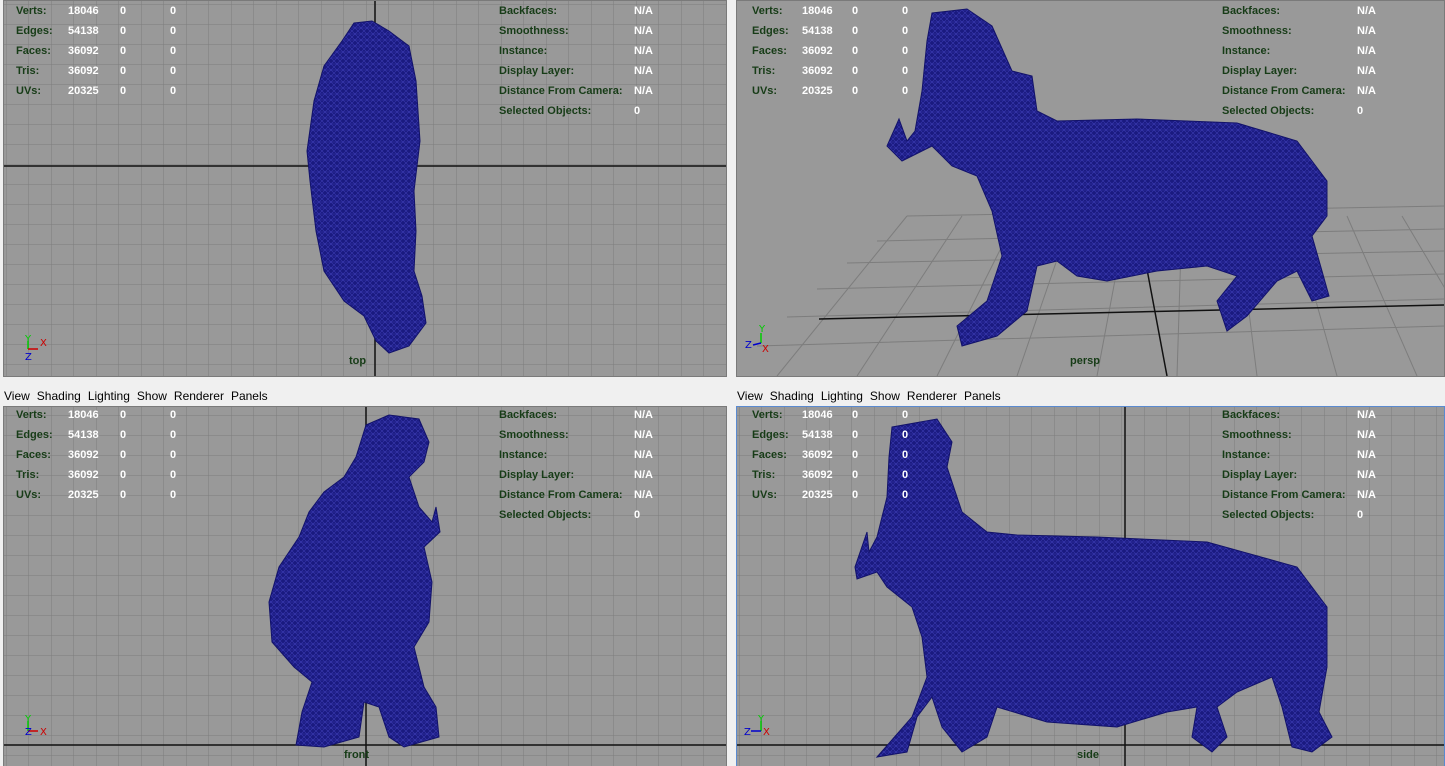 This screenshot has height=766, width=1445. Describe the element at coordinates (31, 415) in the screenshot. I see `stat-label-verts: Verts:` at that location.